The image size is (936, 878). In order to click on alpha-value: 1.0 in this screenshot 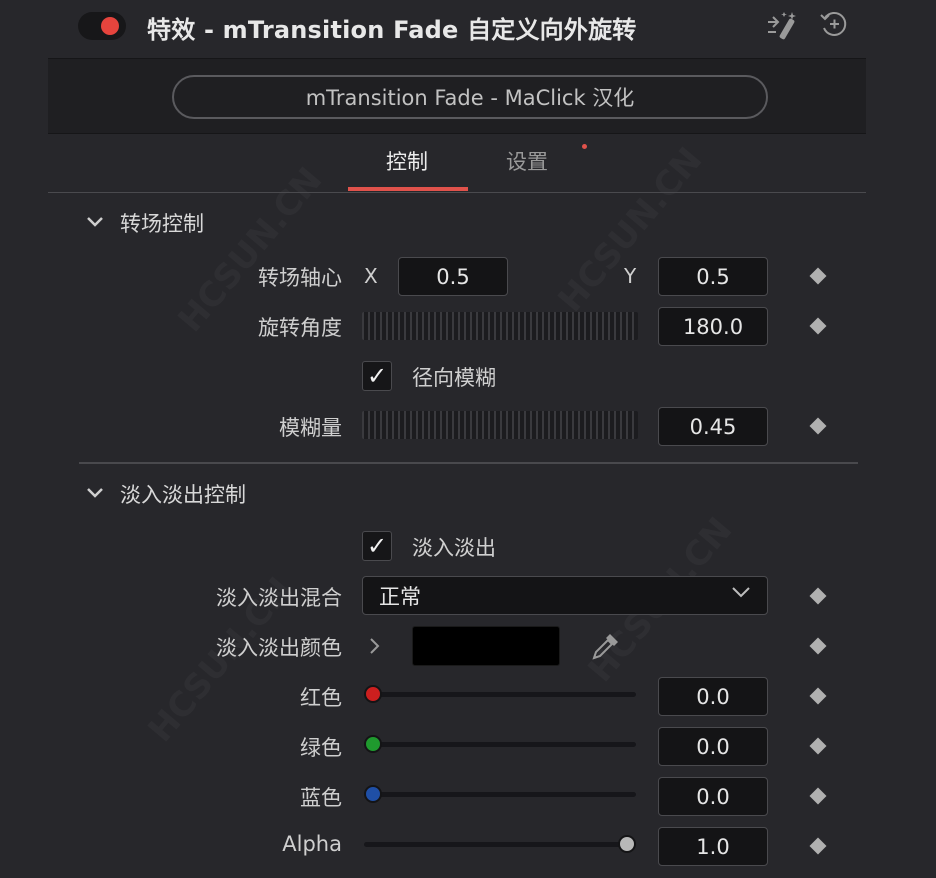, I will do `click(713, 846)`.